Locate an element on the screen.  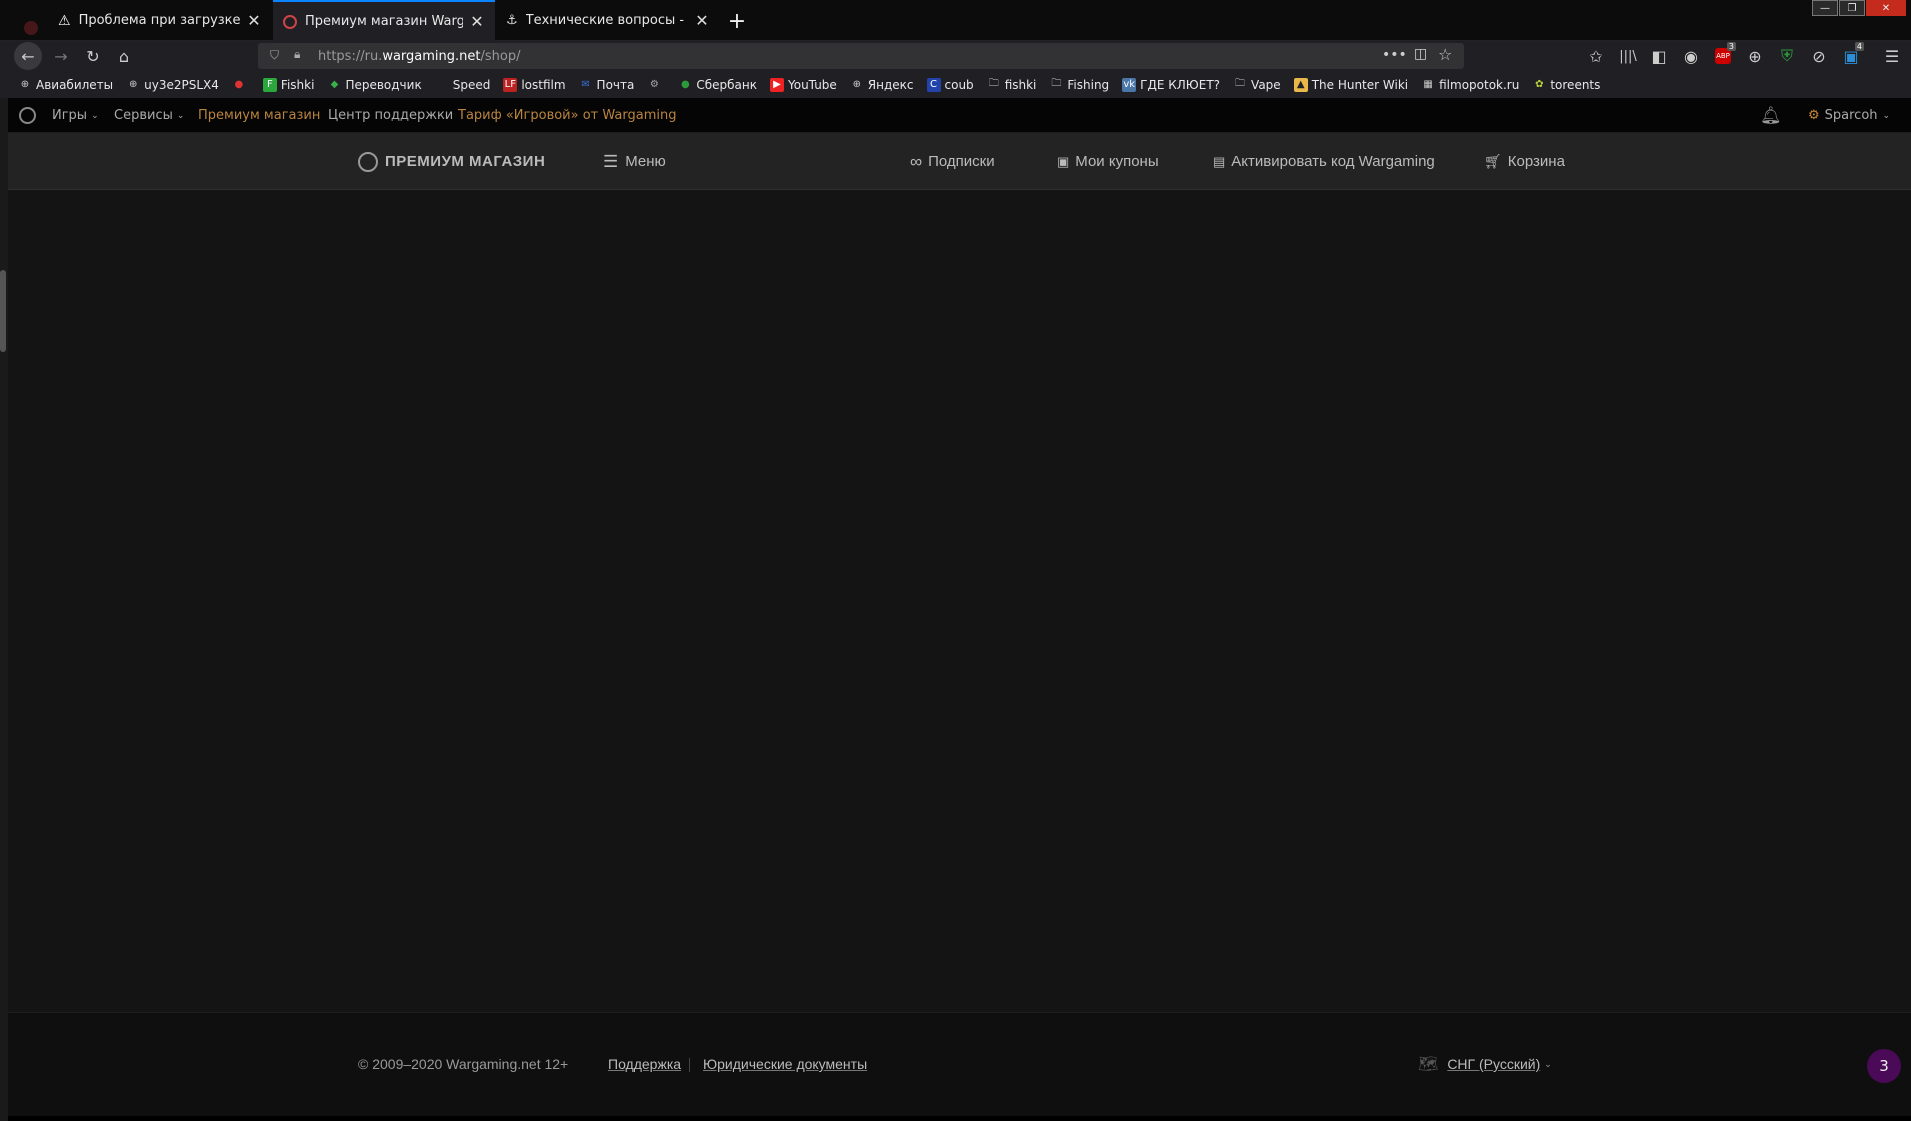
bookmark-item: 🗀 Vape is located at coordinates (1257, 85).